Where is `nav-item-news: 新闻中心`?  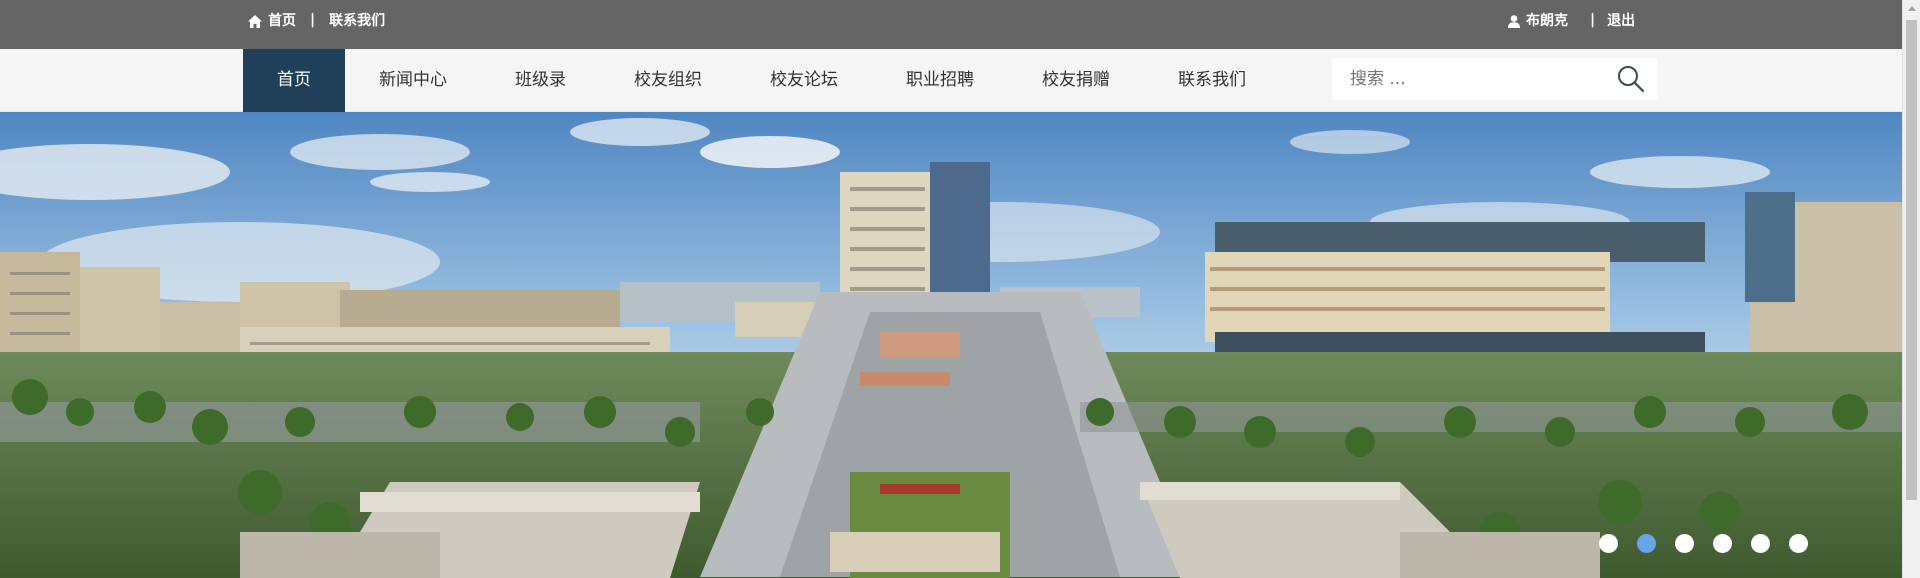
nav-item-news: 新闻中心 is located at coordinates (413, 80).